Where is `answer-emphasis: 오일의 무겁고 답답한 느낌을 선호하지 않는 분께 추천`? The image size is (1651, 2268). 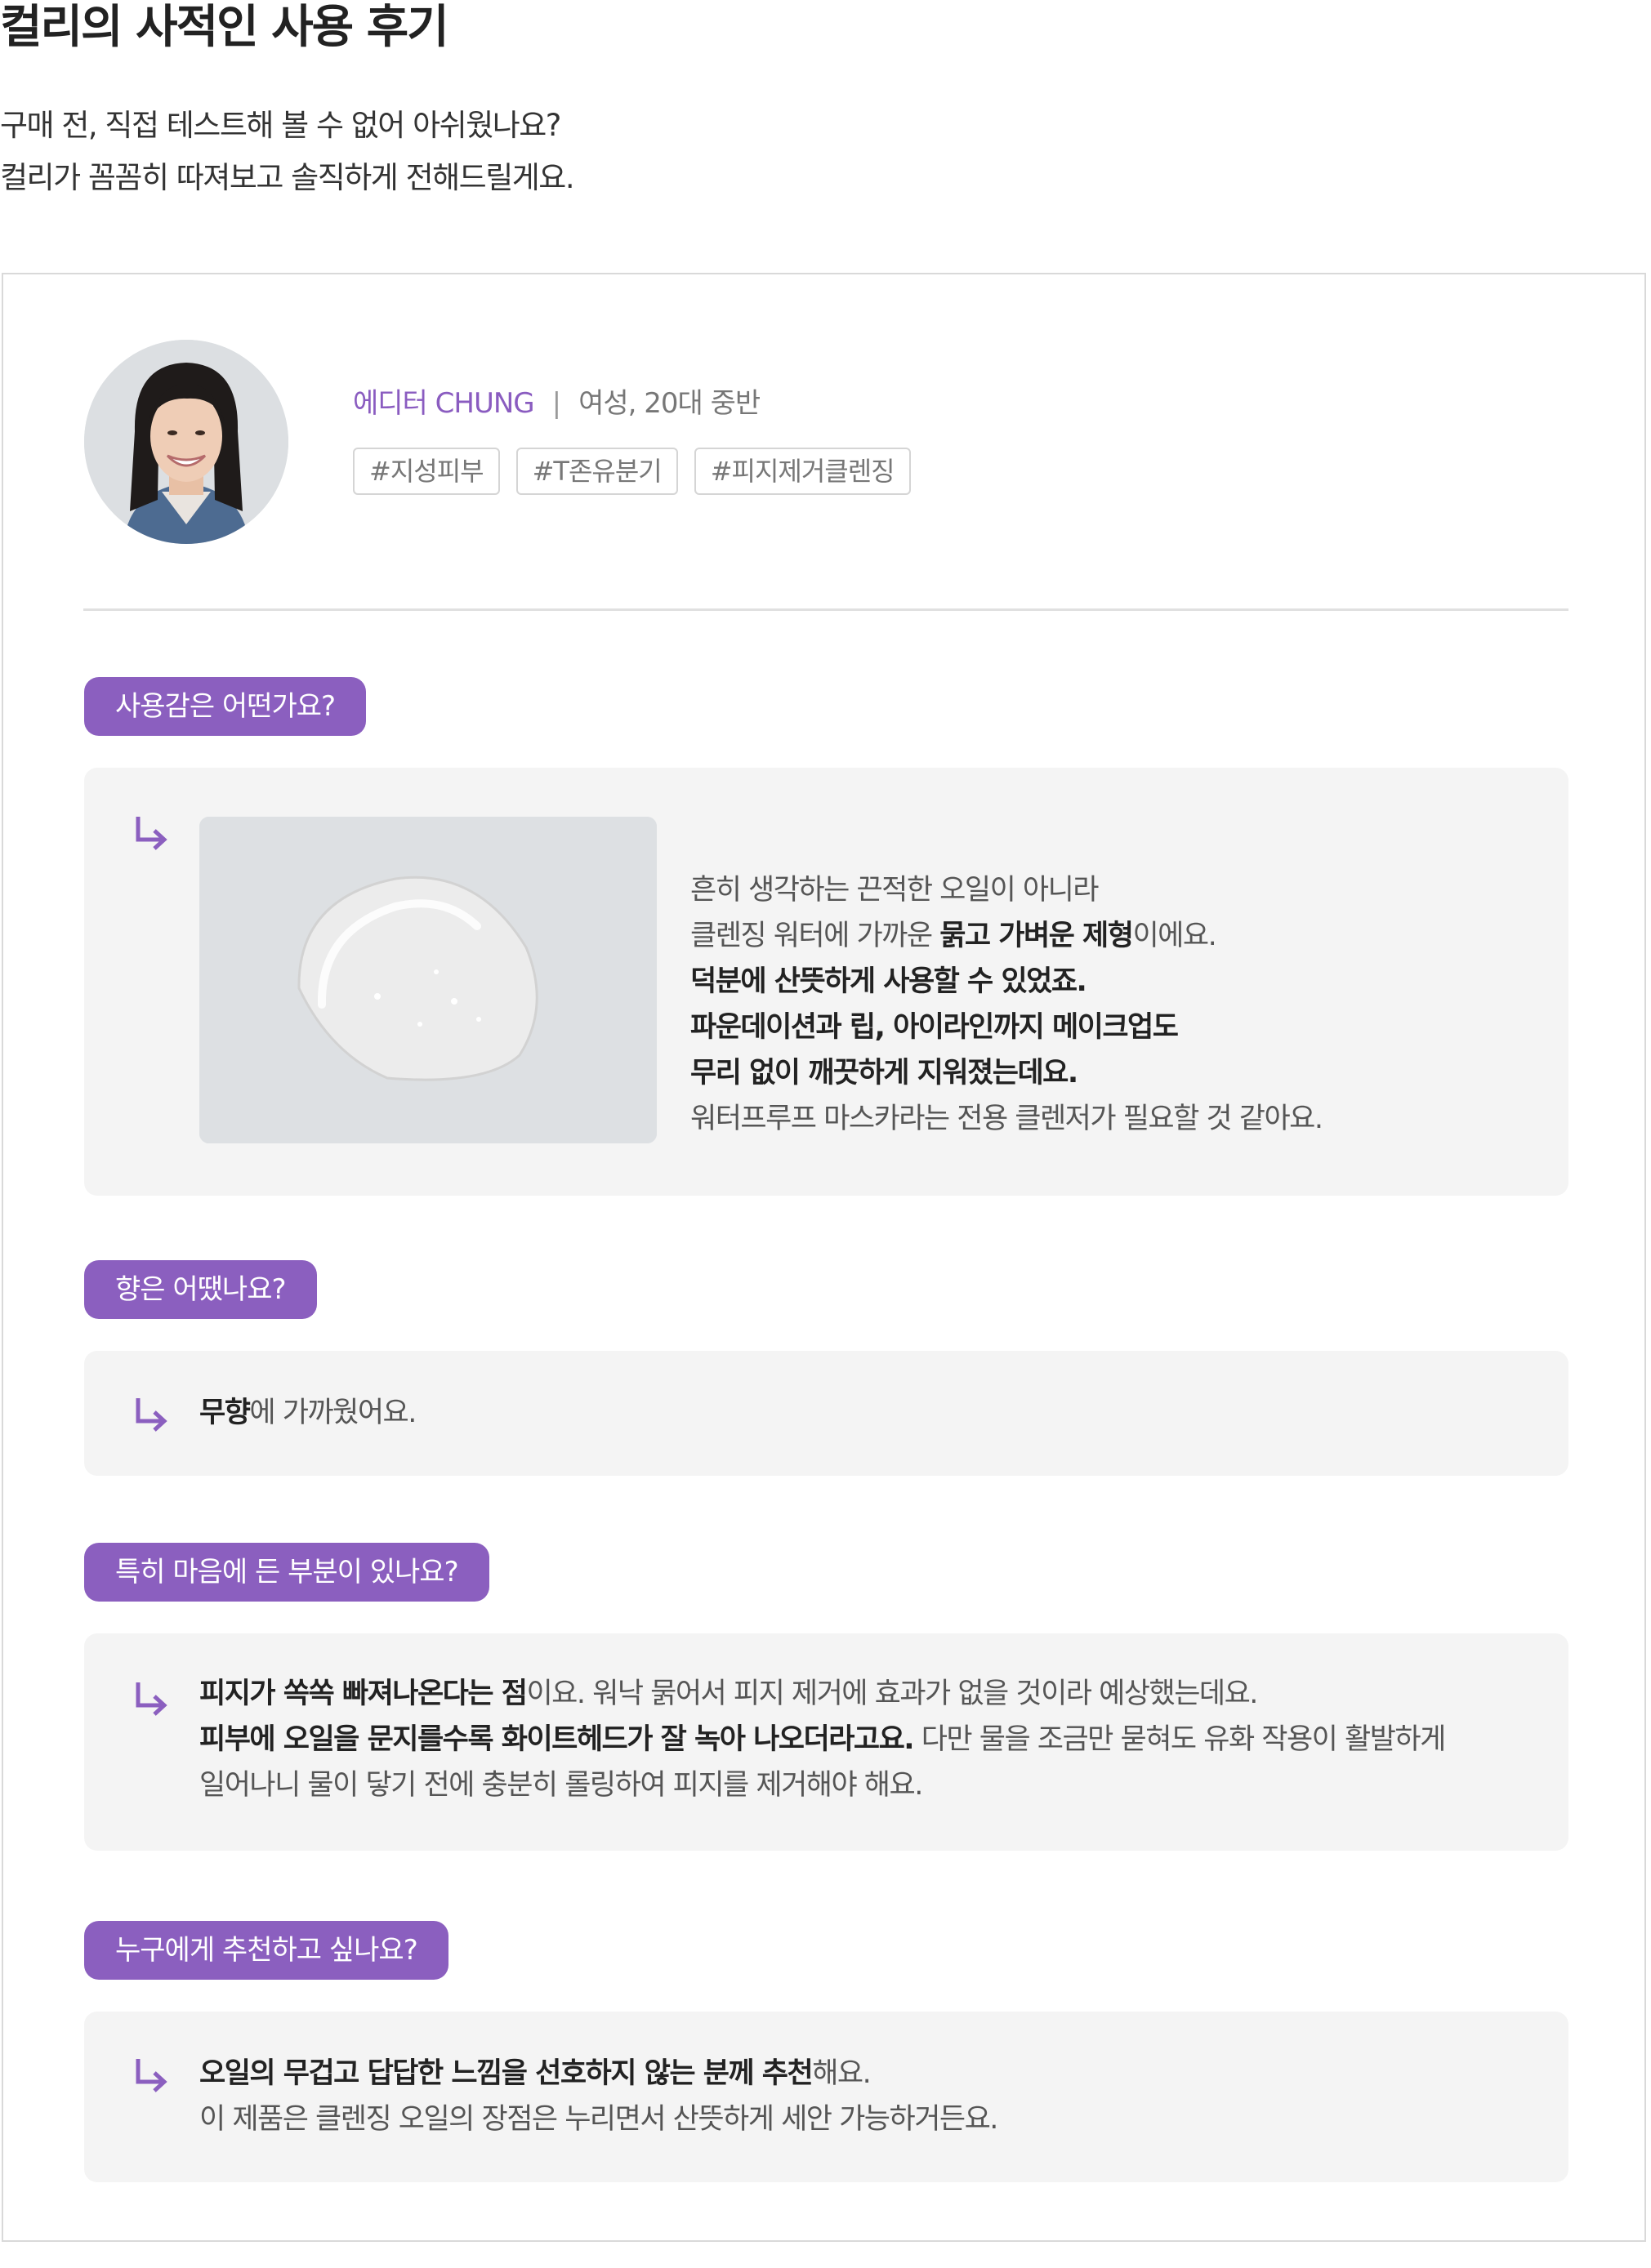 answer-emphasis: 오일의 무겁고 답답한 느낌을 선호하지 않는 분께 추천 is located at coordinates (506, 2073).